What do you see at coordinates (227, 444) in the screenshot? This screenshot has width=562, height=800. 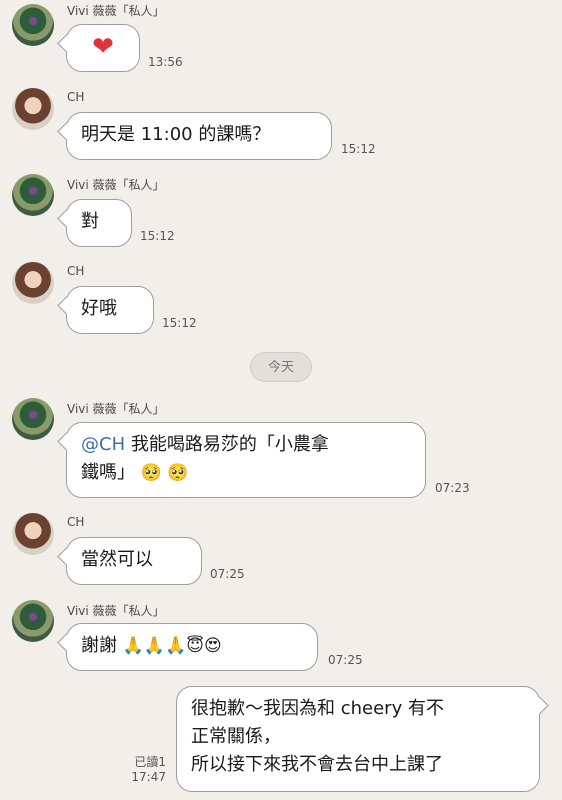 I see `message-text: 我能喝路易莎的「小農拿` at bounding box center [227, 444].